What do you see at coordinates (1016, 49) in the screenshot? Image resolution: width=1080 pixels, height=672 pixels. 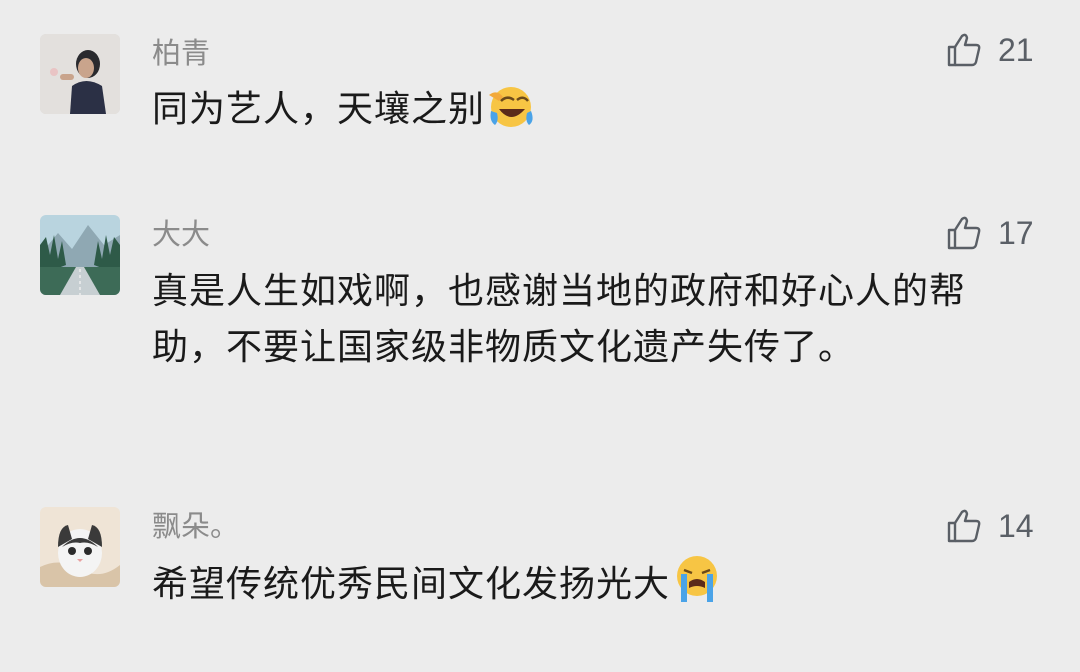 I see `like-count: 21` at bounding box center [1016, 49].